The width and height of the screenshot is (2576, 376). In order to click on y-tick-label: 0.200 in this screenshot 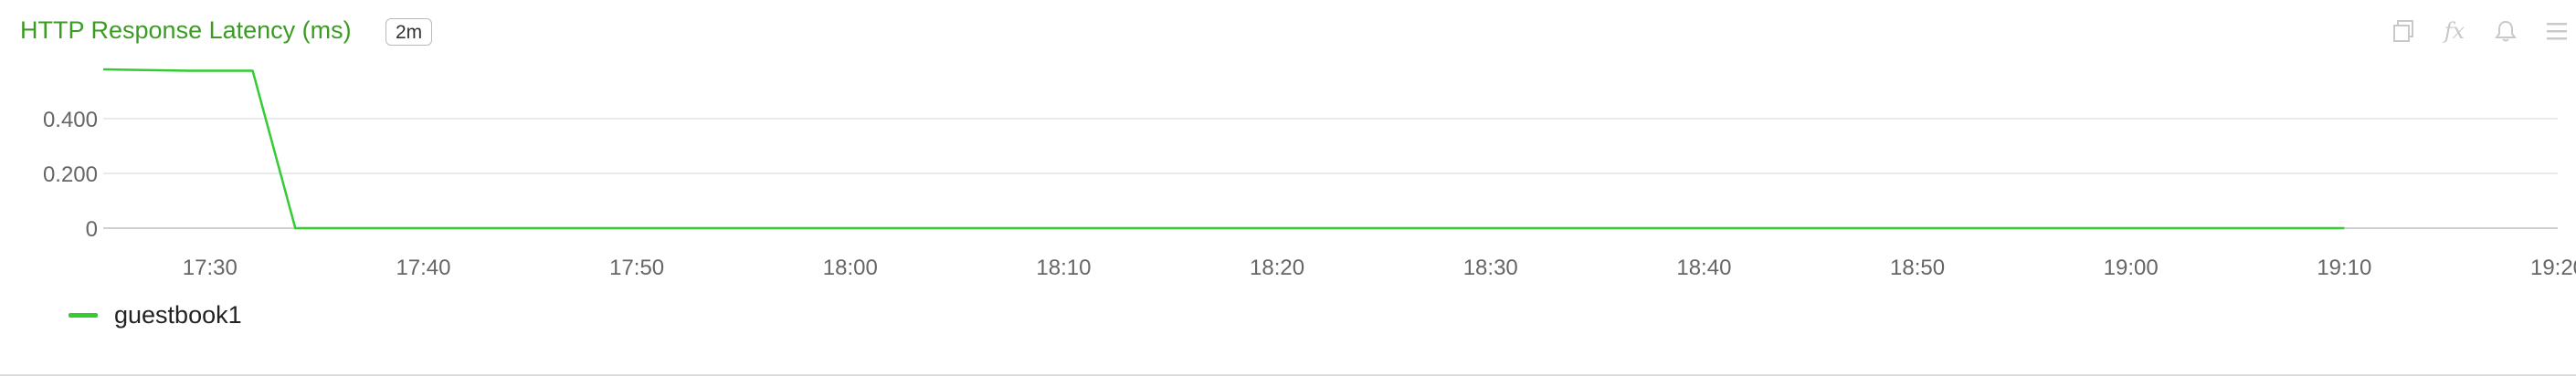, I will do `click(70, 174)`.